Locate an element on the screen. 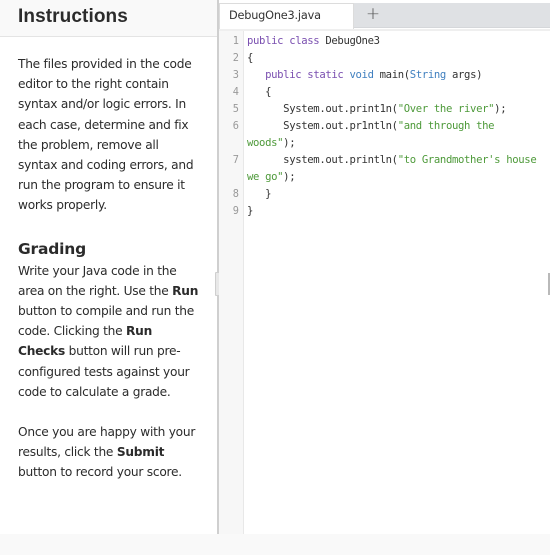  code-line: 9} is located at coordinates (384, 211).